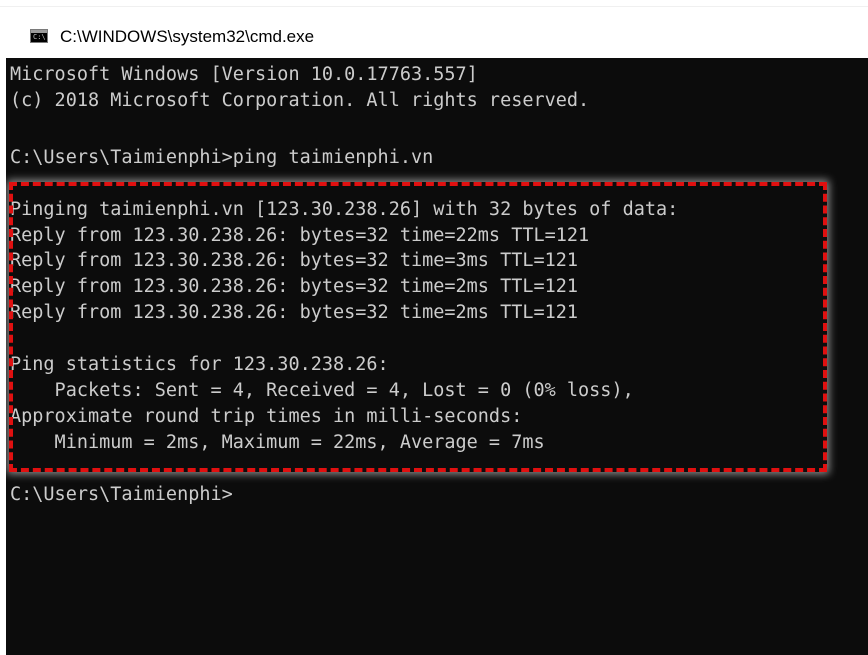  What do you see at coordinates (199, 364) in the screenshot?
I see `console-line: Ping statistics for 123.30.238.26:` at bounding box center [199, 364].